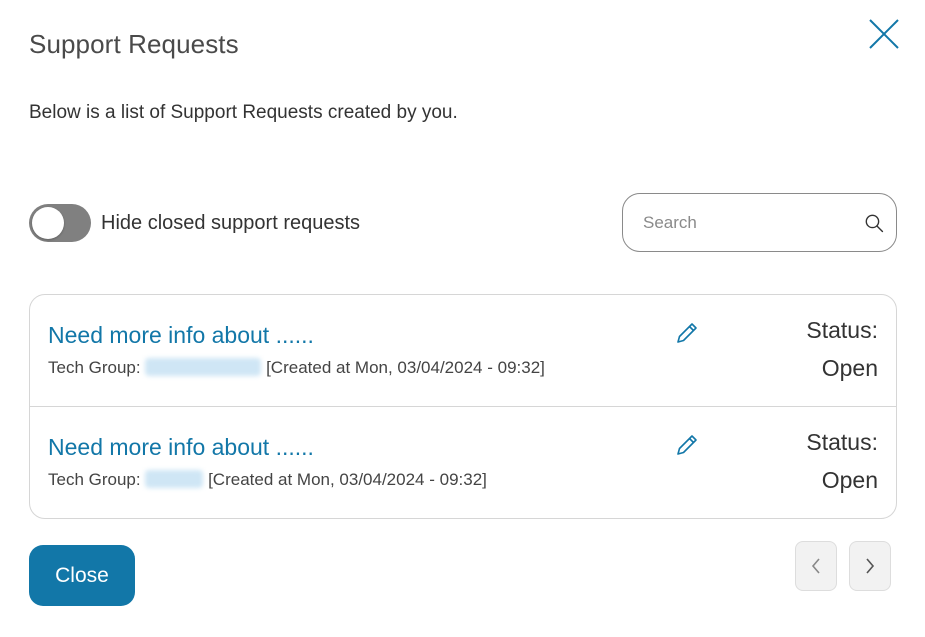  I want to click on pagination-next-button, so click(870, 566).